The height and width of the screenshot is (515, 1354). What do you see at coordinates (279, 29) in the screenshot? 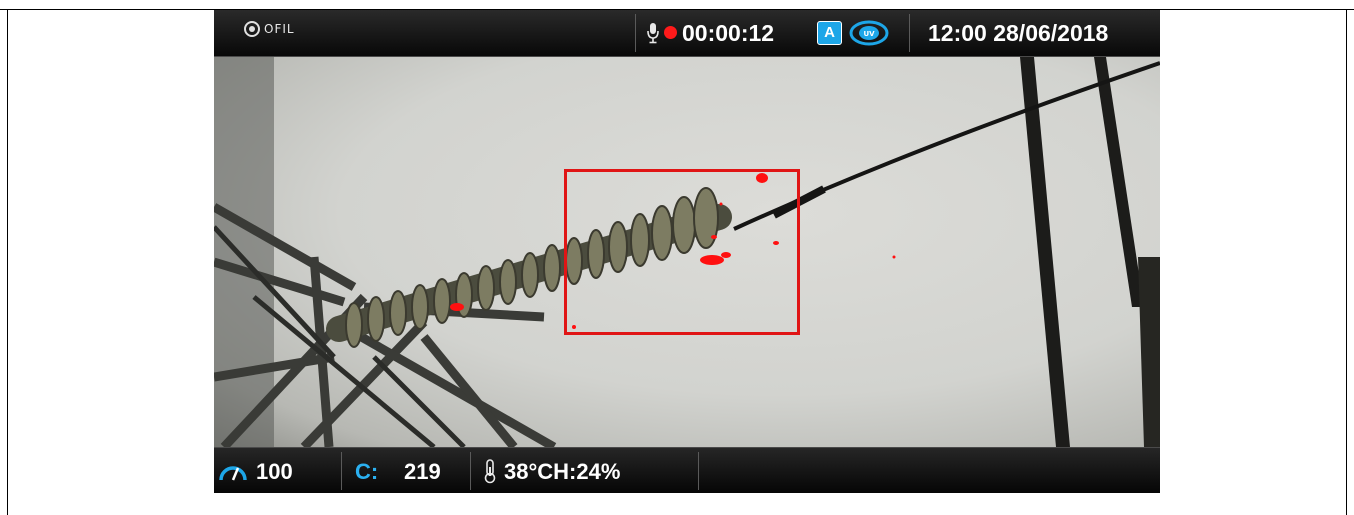
I see `brand-name: OFIL` at bounding box center [279, 29].